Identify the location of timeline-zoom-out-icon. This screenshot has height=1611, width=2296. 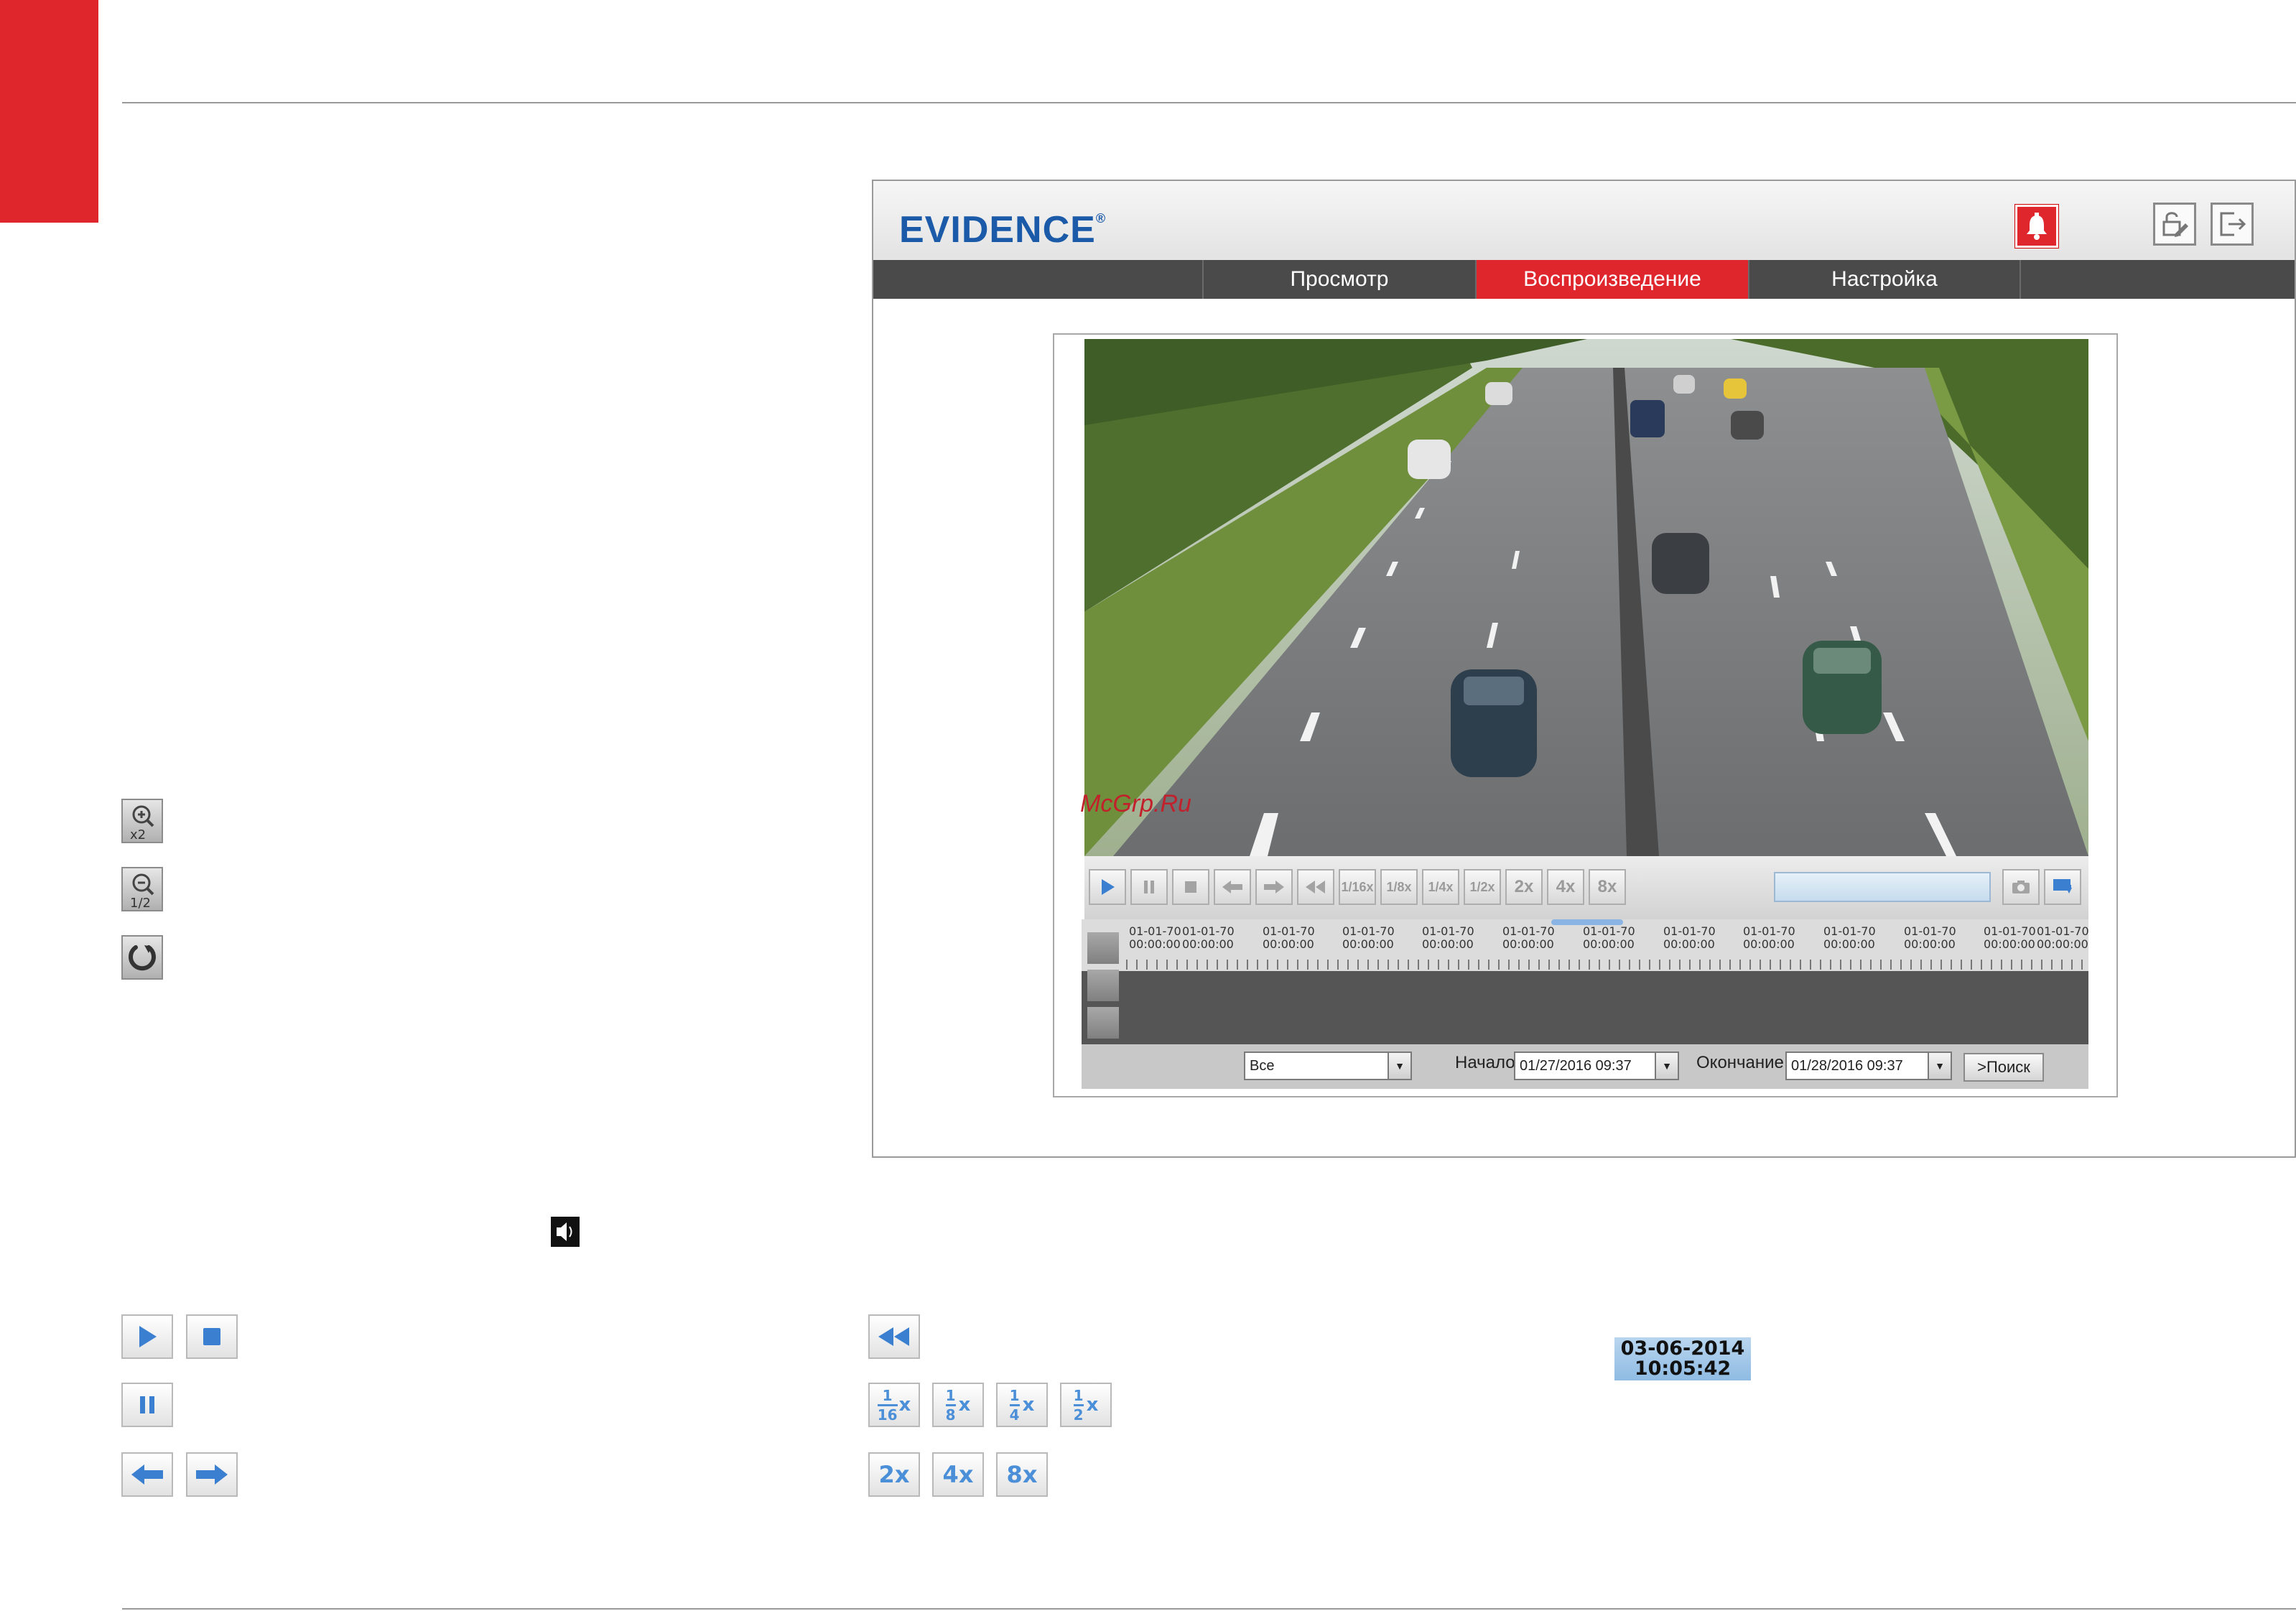
(1103, 985).